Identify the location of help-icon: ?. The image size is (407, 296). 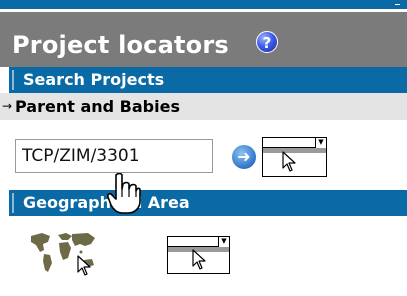
(267, 42).